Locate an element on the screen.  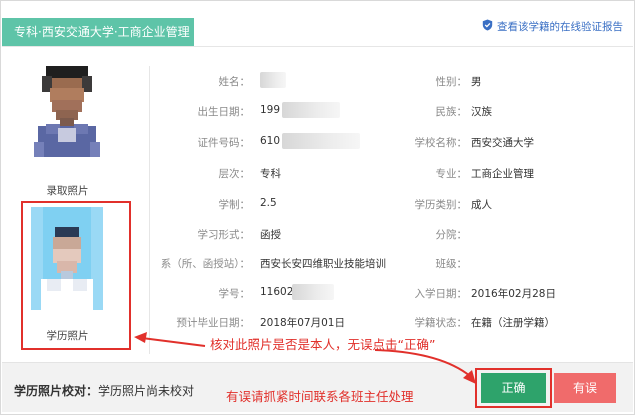
shield-check-icon is located at coordinates (487, 26).